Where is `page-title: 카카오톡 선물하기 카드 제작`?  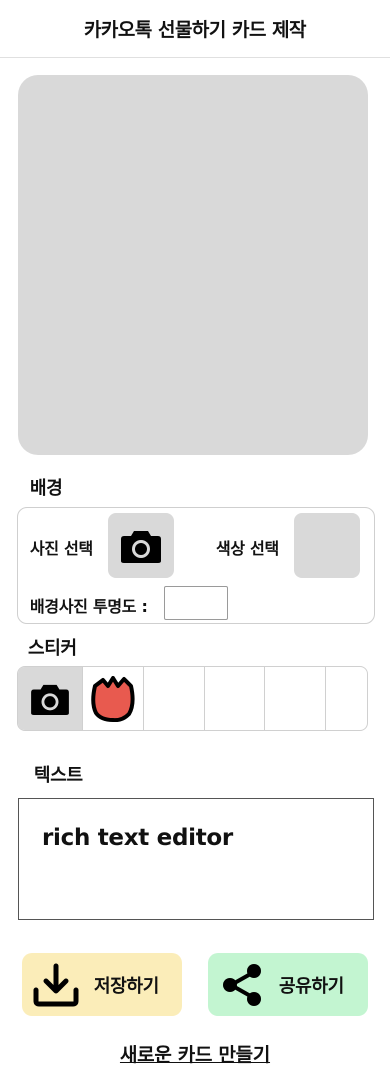 page-title: 카카오톡 선물하기 카드 제작 is located at coordinates (195, 30).